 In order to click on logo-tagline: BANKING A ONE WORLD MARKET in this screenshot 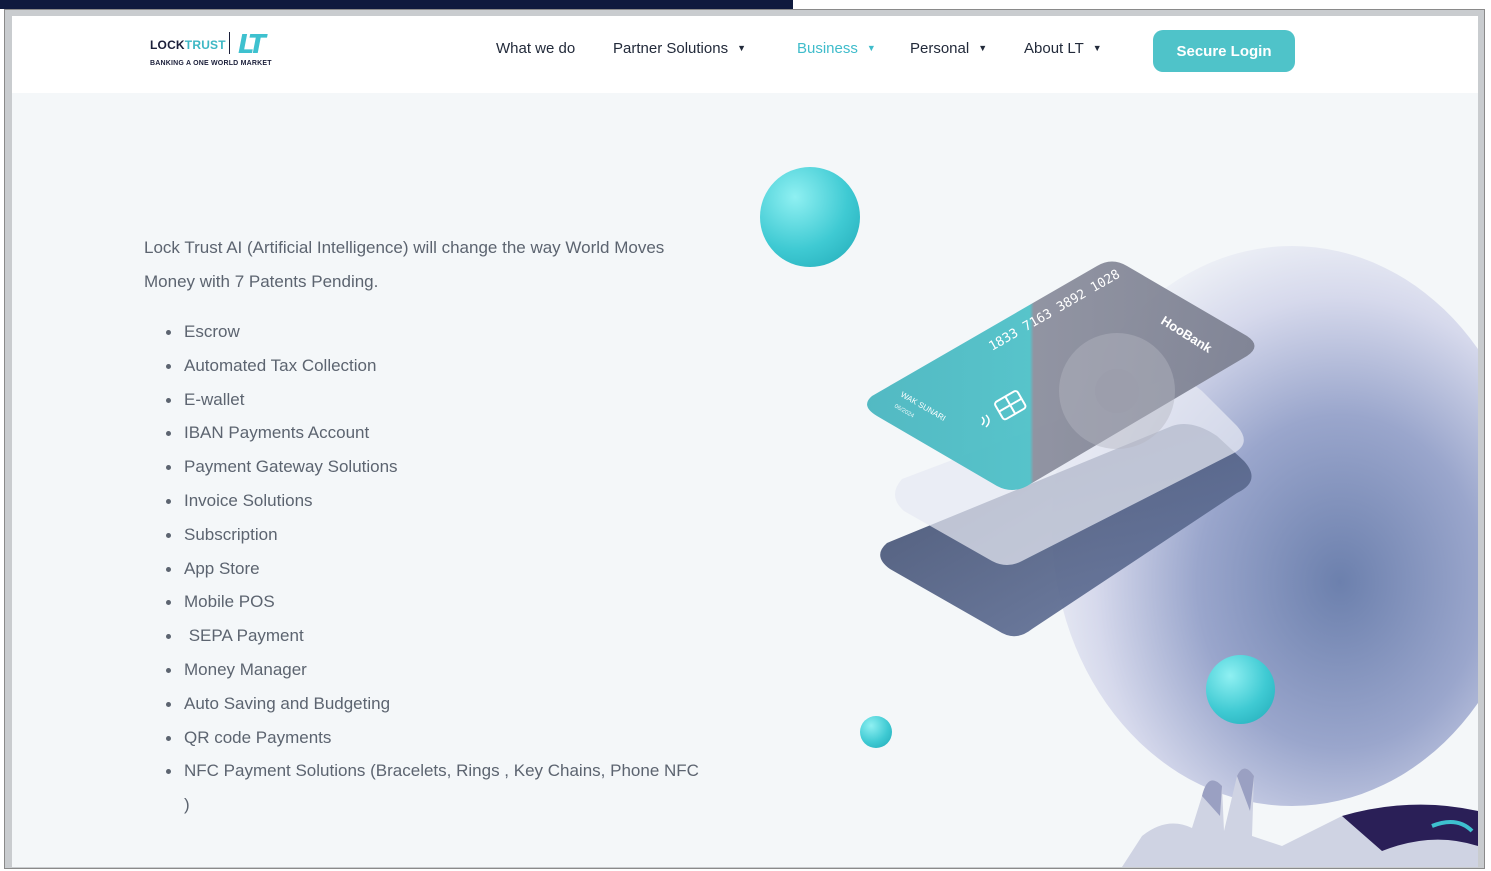, I will do `click(211, 63)`.